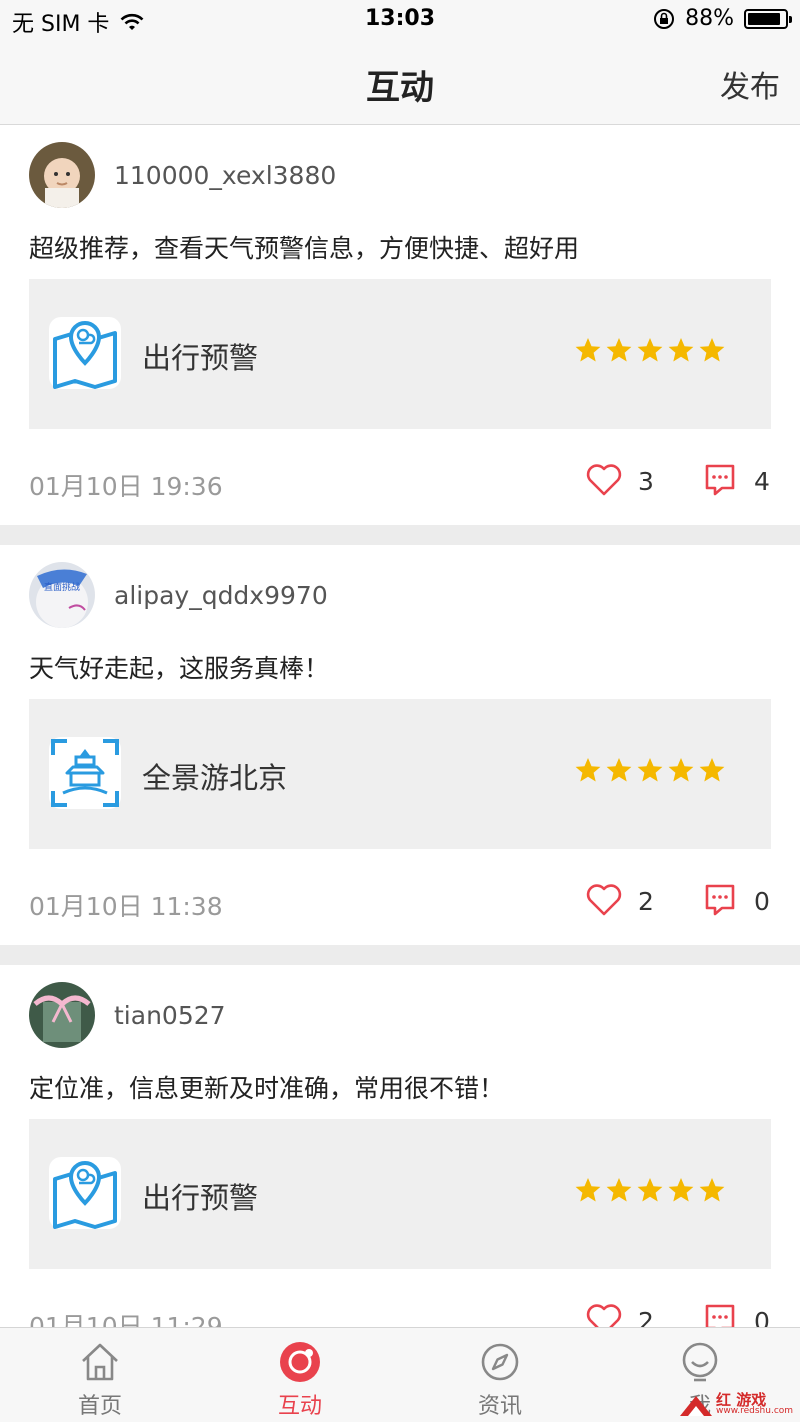 Image resolution: width=800 pixels, height=1422 pixels. What do you see at coordinates (267, 1088) in the screenshot?
I see `post-text: 定位准，信息更新及时准确，常用很不错！` at bounding box center [267, 1088].